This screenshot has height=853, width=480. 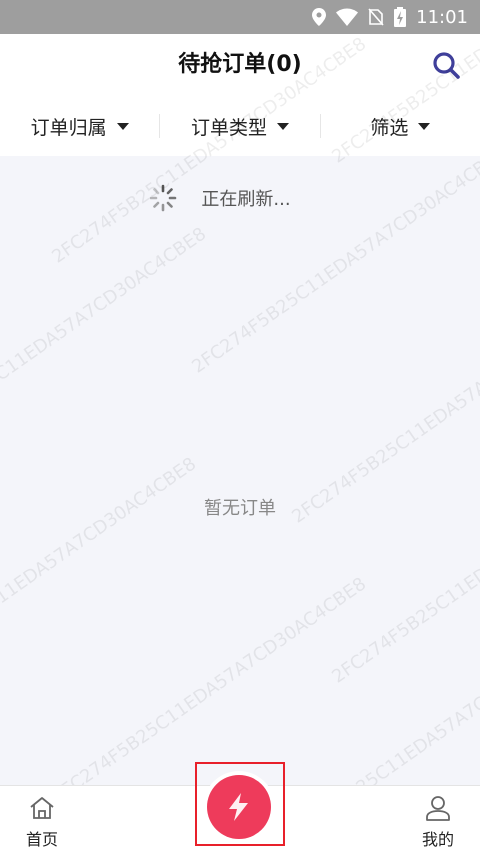 I want to click on page-title: 待抢订单(0), so click(x=240, y=64).